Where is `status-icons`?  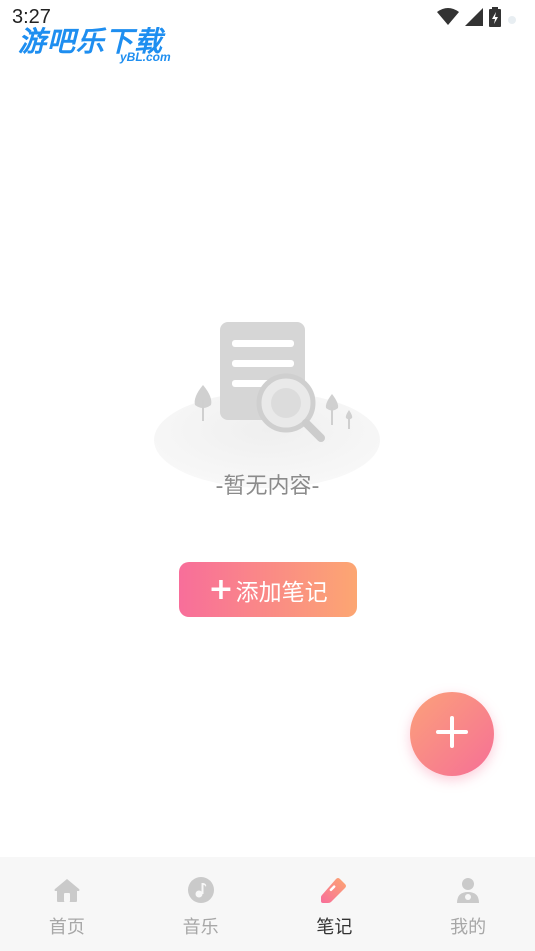 status-icons is located at coordinates (477, 19).